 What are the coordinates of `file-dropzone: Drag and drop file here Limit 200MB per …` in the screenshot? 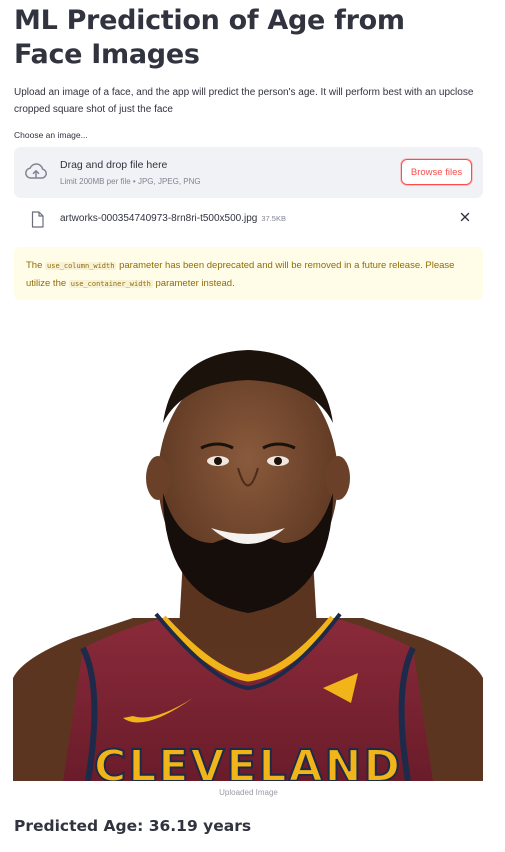 It's located at (248, 172).